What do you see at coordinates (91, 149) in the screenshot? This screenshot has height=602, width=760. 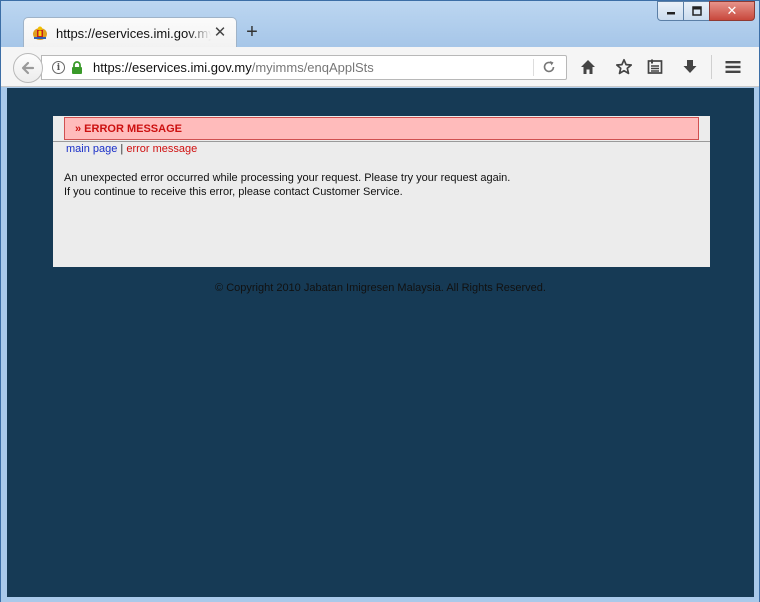 I see `breadcrumb-main-page-link: main page` at bounding box center [91, 149].